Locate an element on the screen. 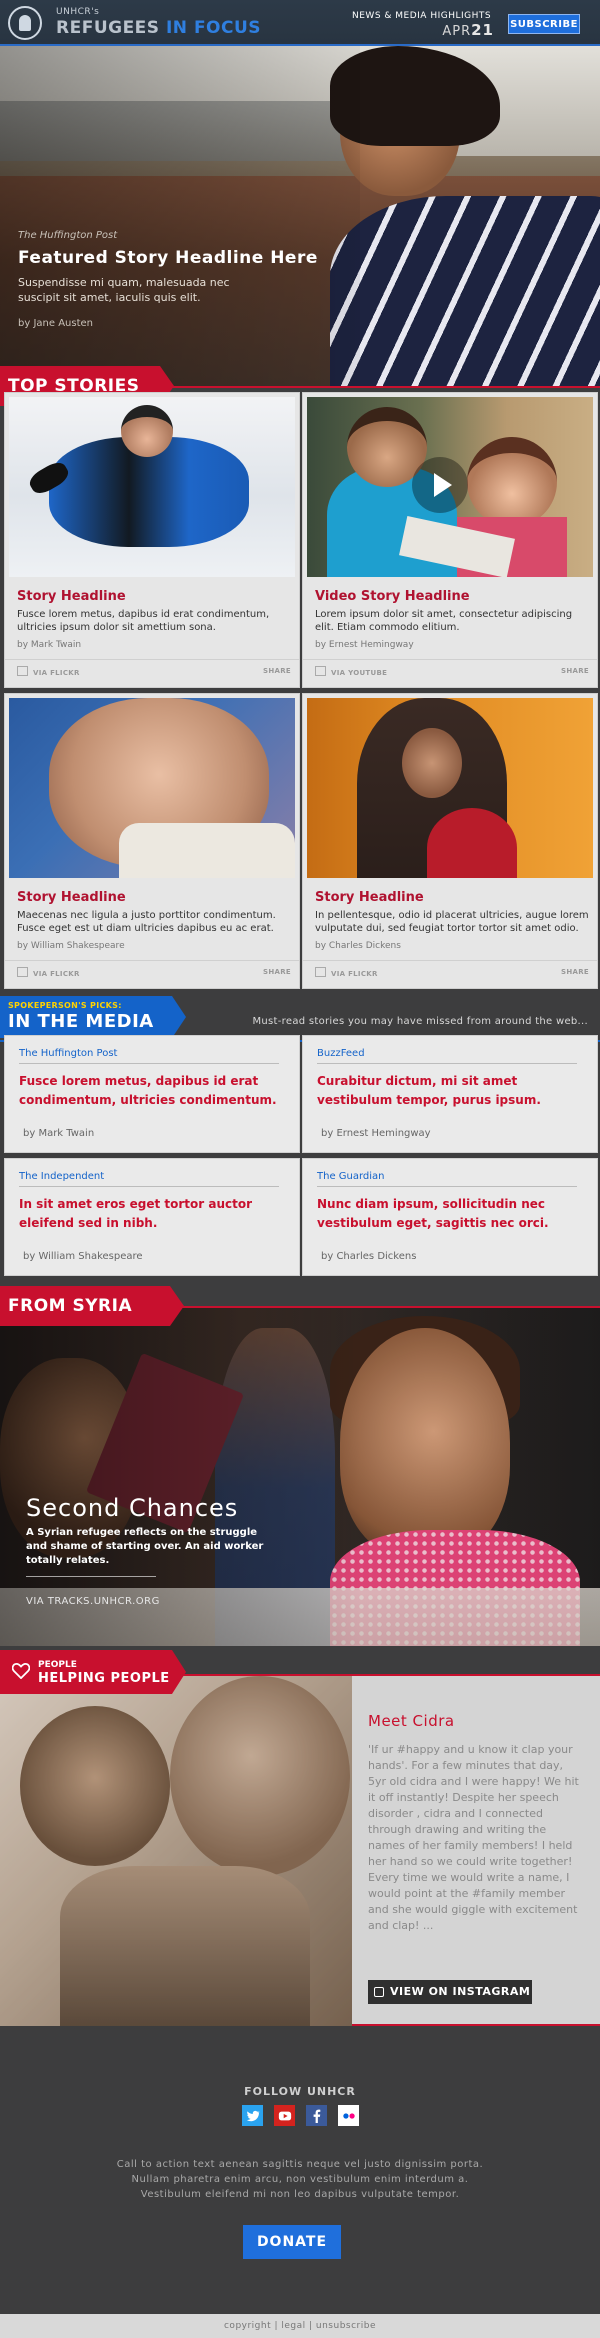  issue-day: 21 is located at coordinates (482, 30).